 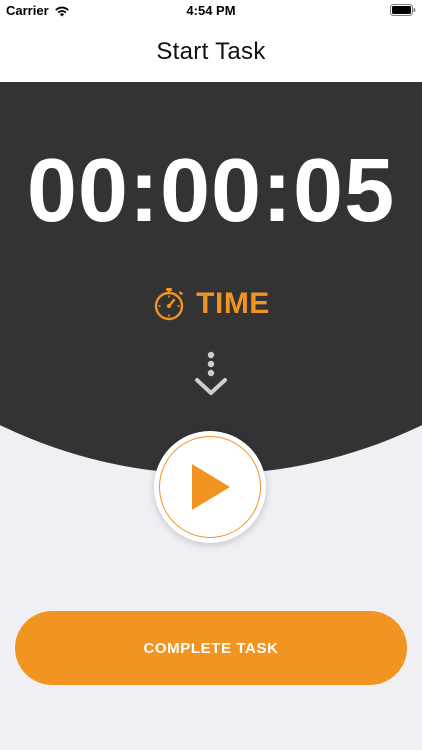 I want to click on timer-display: 00:00:05, so click(x=211, y=191).